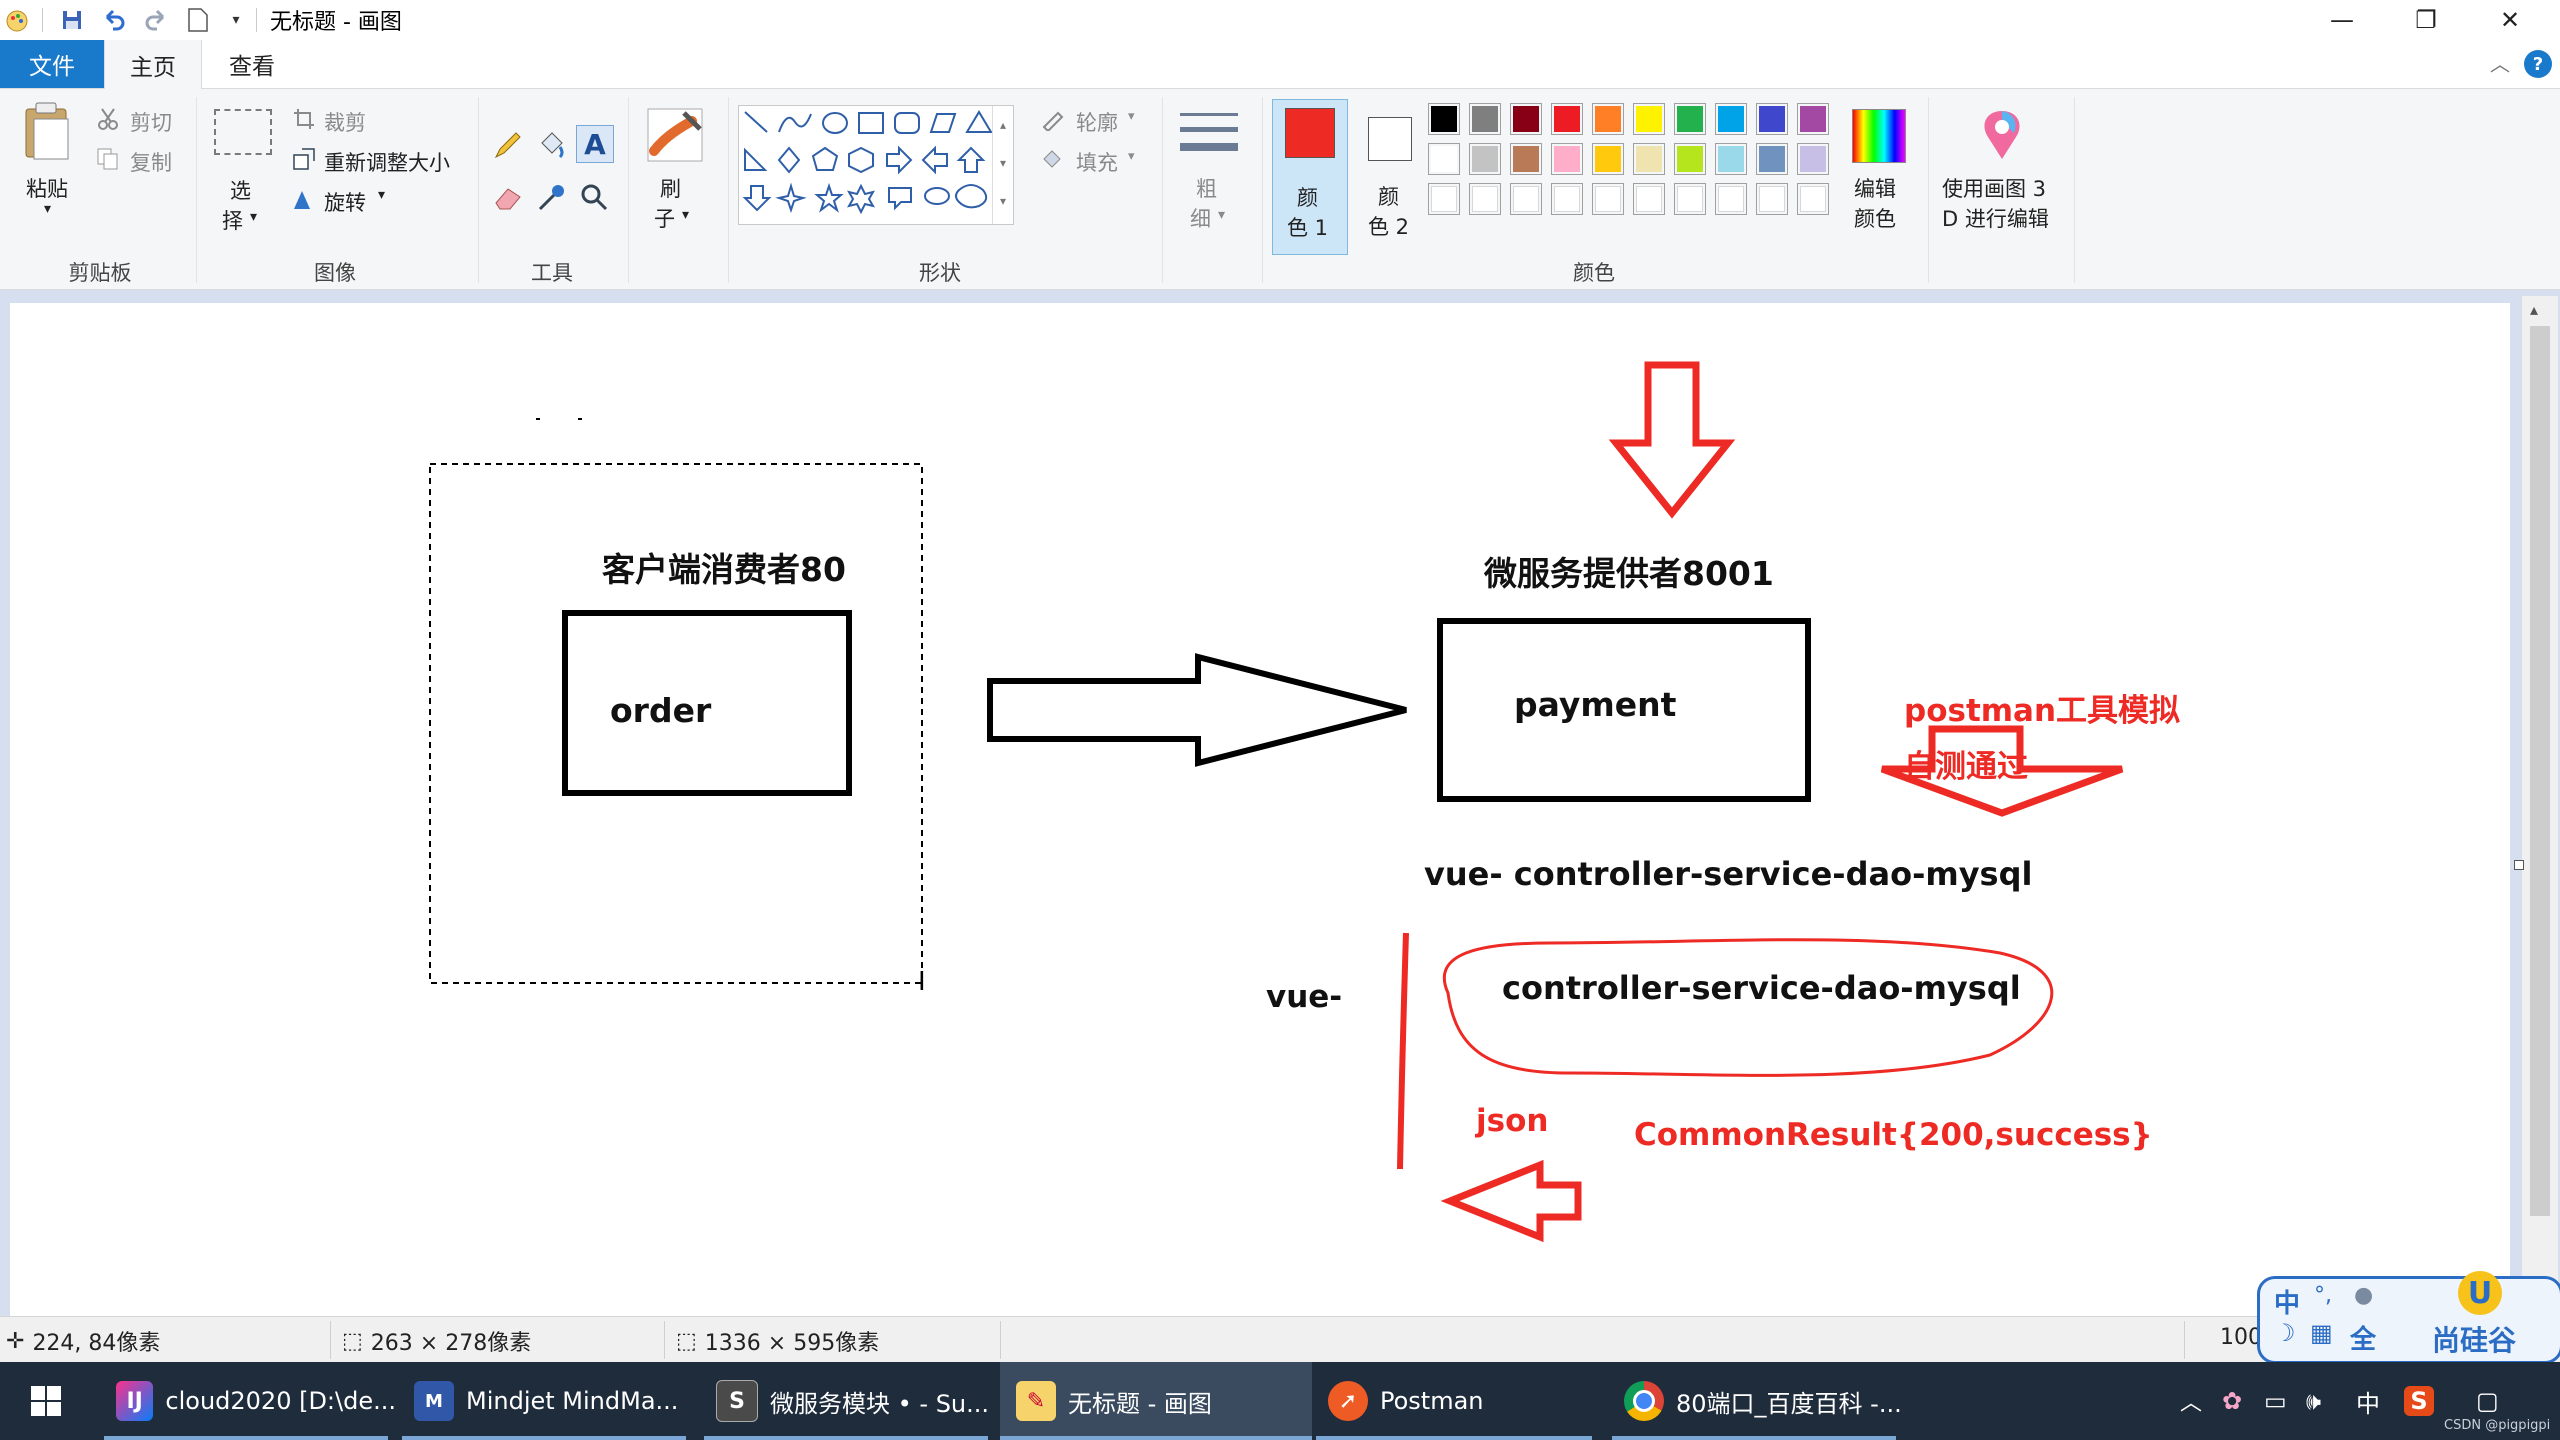 The width and height of the screenshot is (2560, 1440). What do you see at coordinates (2419, 1401) in the screenshot?
I see `sogou-icon: S` at bounding box center [2419, 1401].